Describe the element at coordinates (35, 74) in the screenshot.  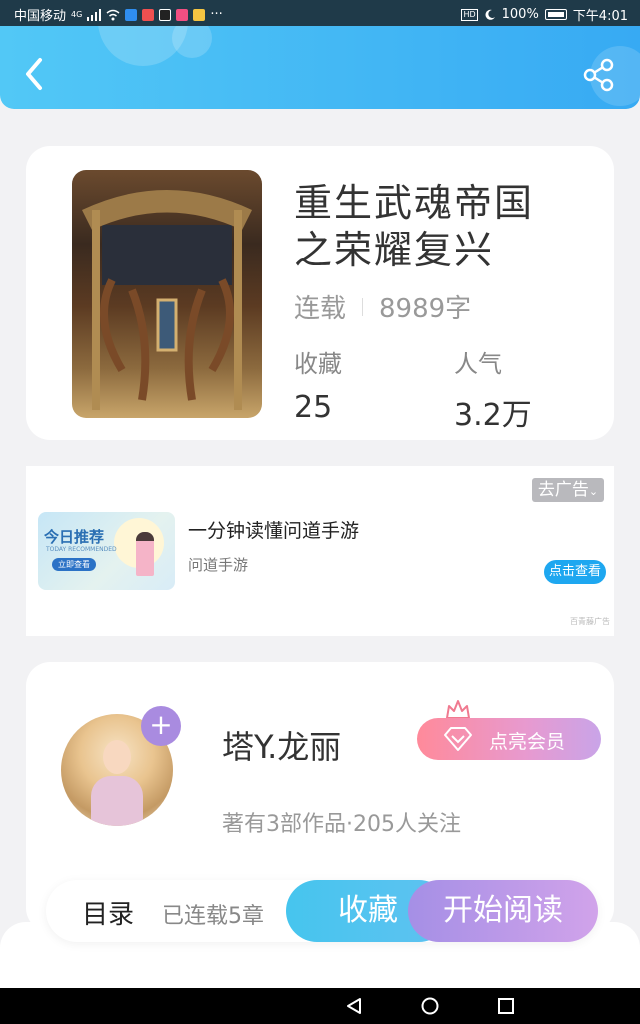
I see `chevron-left-icon` at that location.